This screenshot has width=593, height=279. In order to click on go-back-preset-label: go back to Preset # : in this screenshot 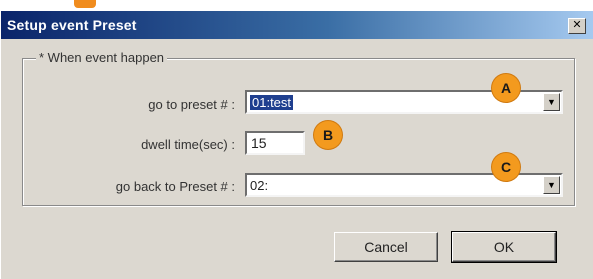, I will do `click(175, 186)`.